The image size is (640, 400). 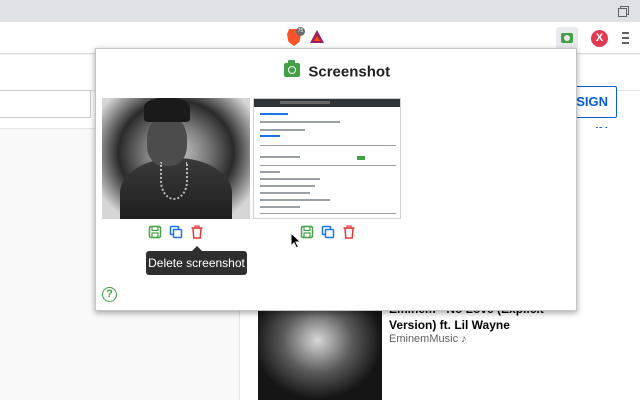 What do you see at coordinates (320, 350) in the screenshot?
I see `video-thumbnail` at bounding box center [320, 350].